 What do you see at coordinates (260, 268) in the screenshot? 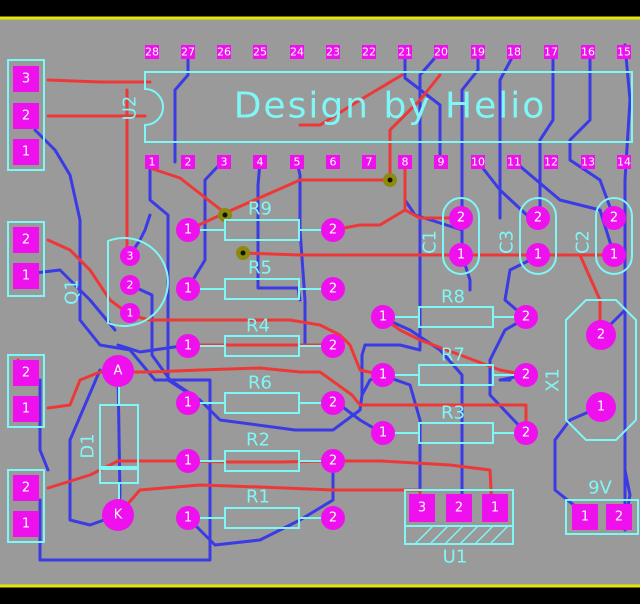
I see `r5-label: R5` at bounding box center [260, 268].